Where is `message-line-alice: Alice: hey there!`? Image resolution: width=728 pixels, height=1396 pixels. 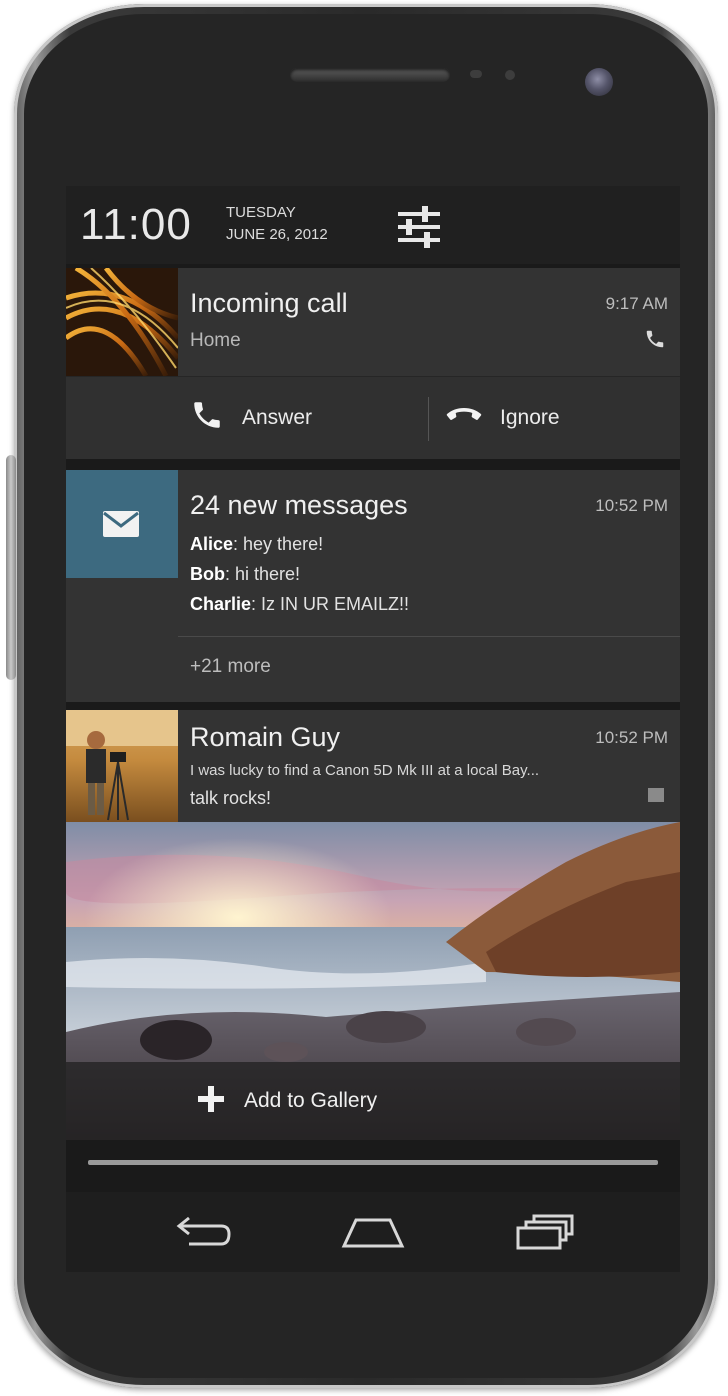
message-line-alice: Alice: hey there! is located at coordinates (256, 544).